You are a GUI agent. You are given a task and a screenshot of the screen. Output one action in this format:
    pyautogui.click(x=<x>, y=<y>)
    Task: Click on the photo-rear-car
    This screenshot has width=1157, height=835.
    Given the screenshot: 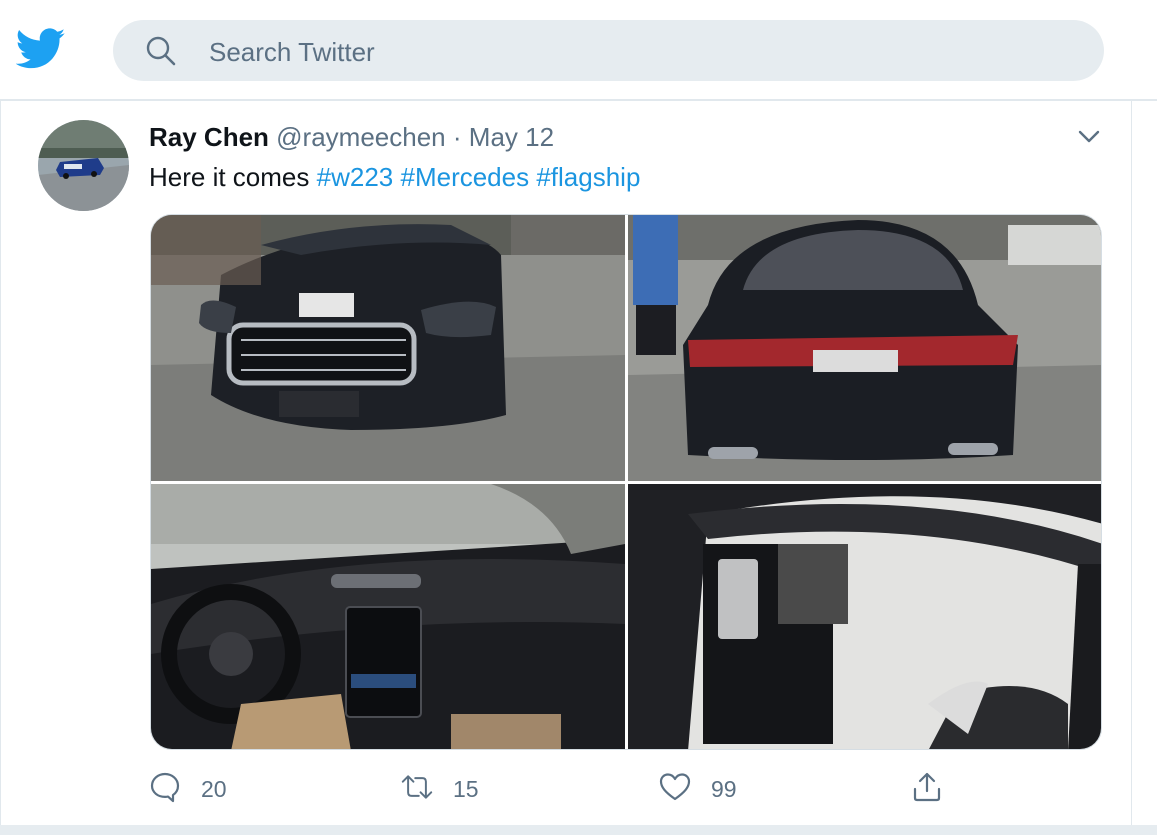 What is the action you would take?
    pyautogui.click(x=864, y=348)
    